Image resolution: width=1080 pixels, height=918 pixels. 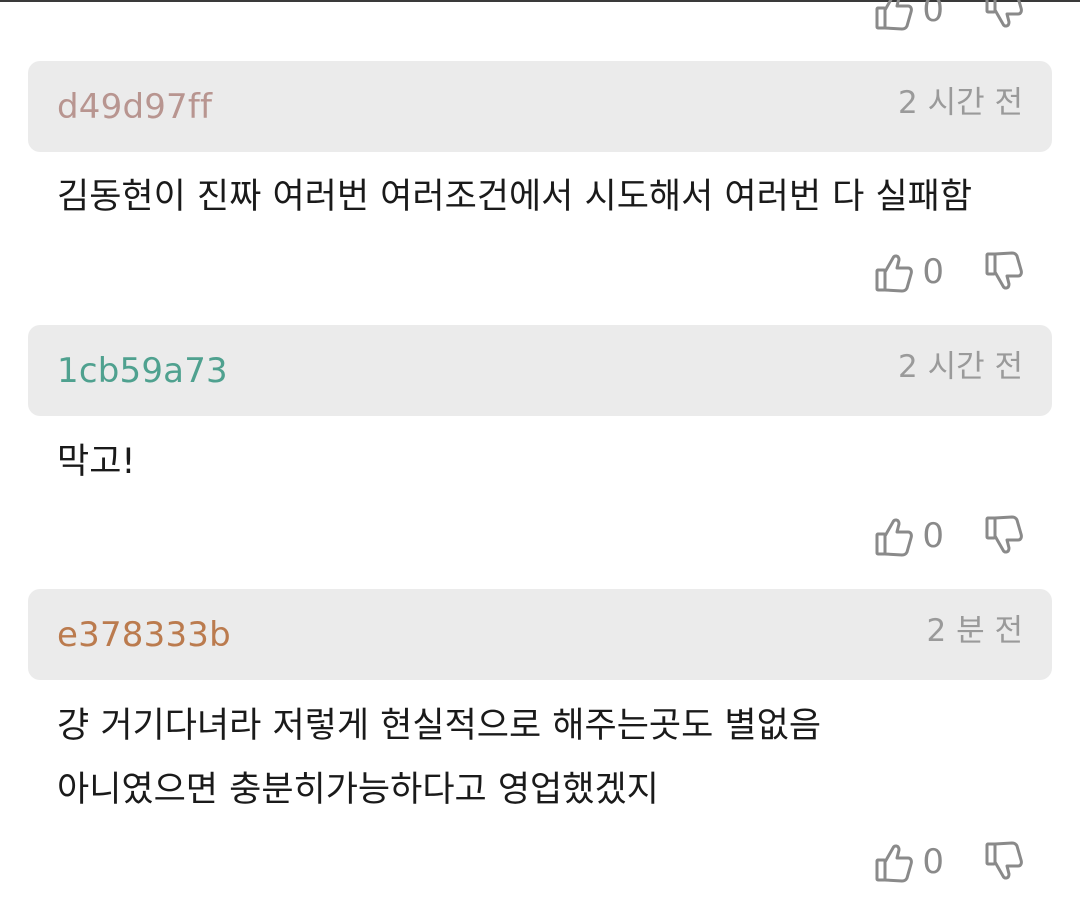 What do you see at coordinates (540, 370) in the screenshot?
I see `comment-header: 1cb59a73 2 시간 전` at bounding box center [540, 370].